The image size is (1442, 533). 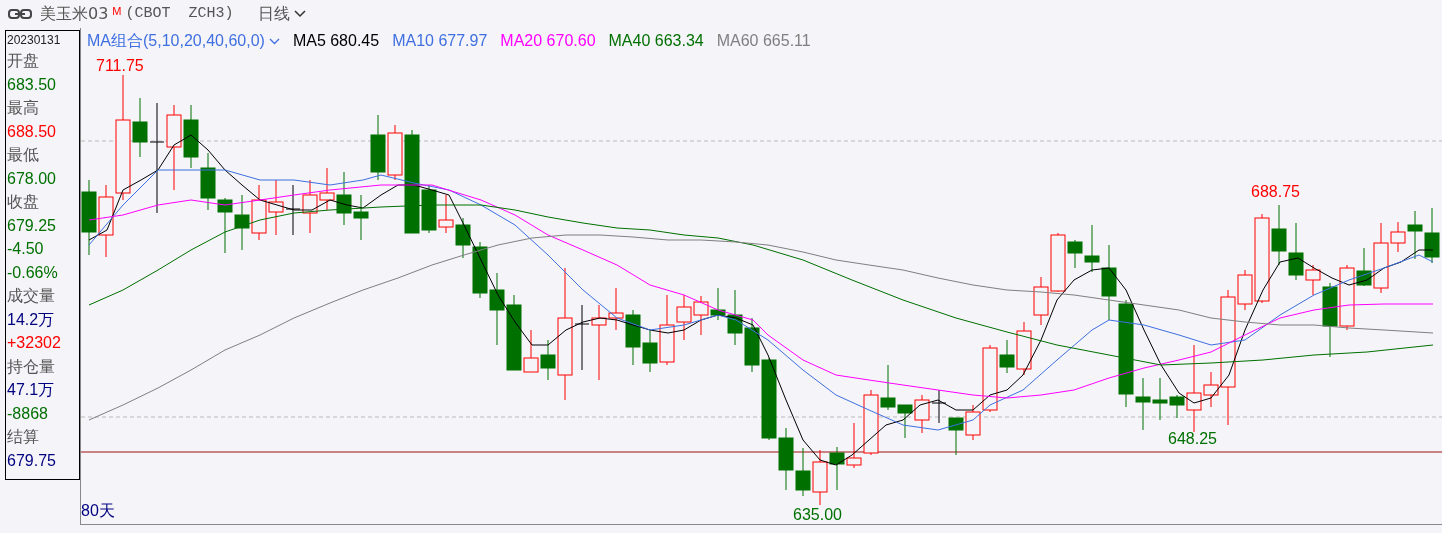 I want to click on info-value: +32302, so click(x=34, y=343).